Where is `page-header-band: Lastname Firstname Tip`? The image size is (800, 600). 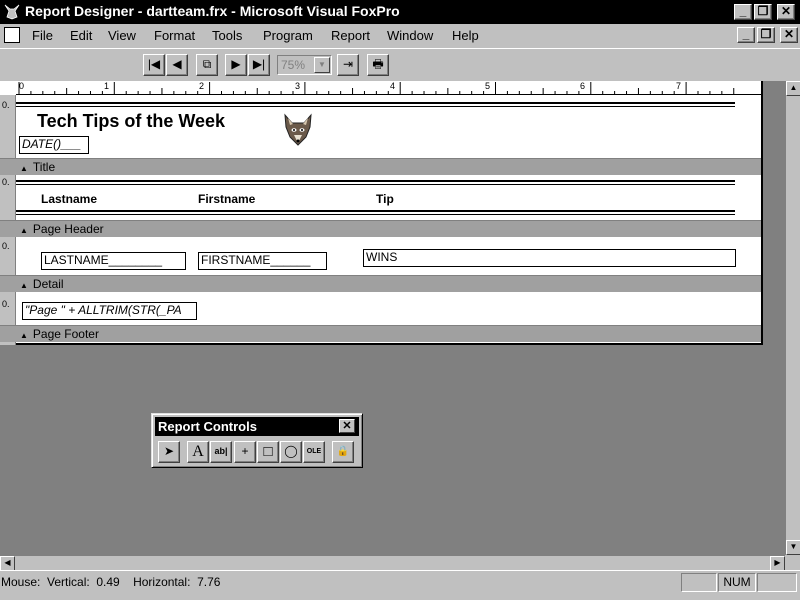
page-header-band: Lastname Firstname Tip is located at coordinates (388, 198).